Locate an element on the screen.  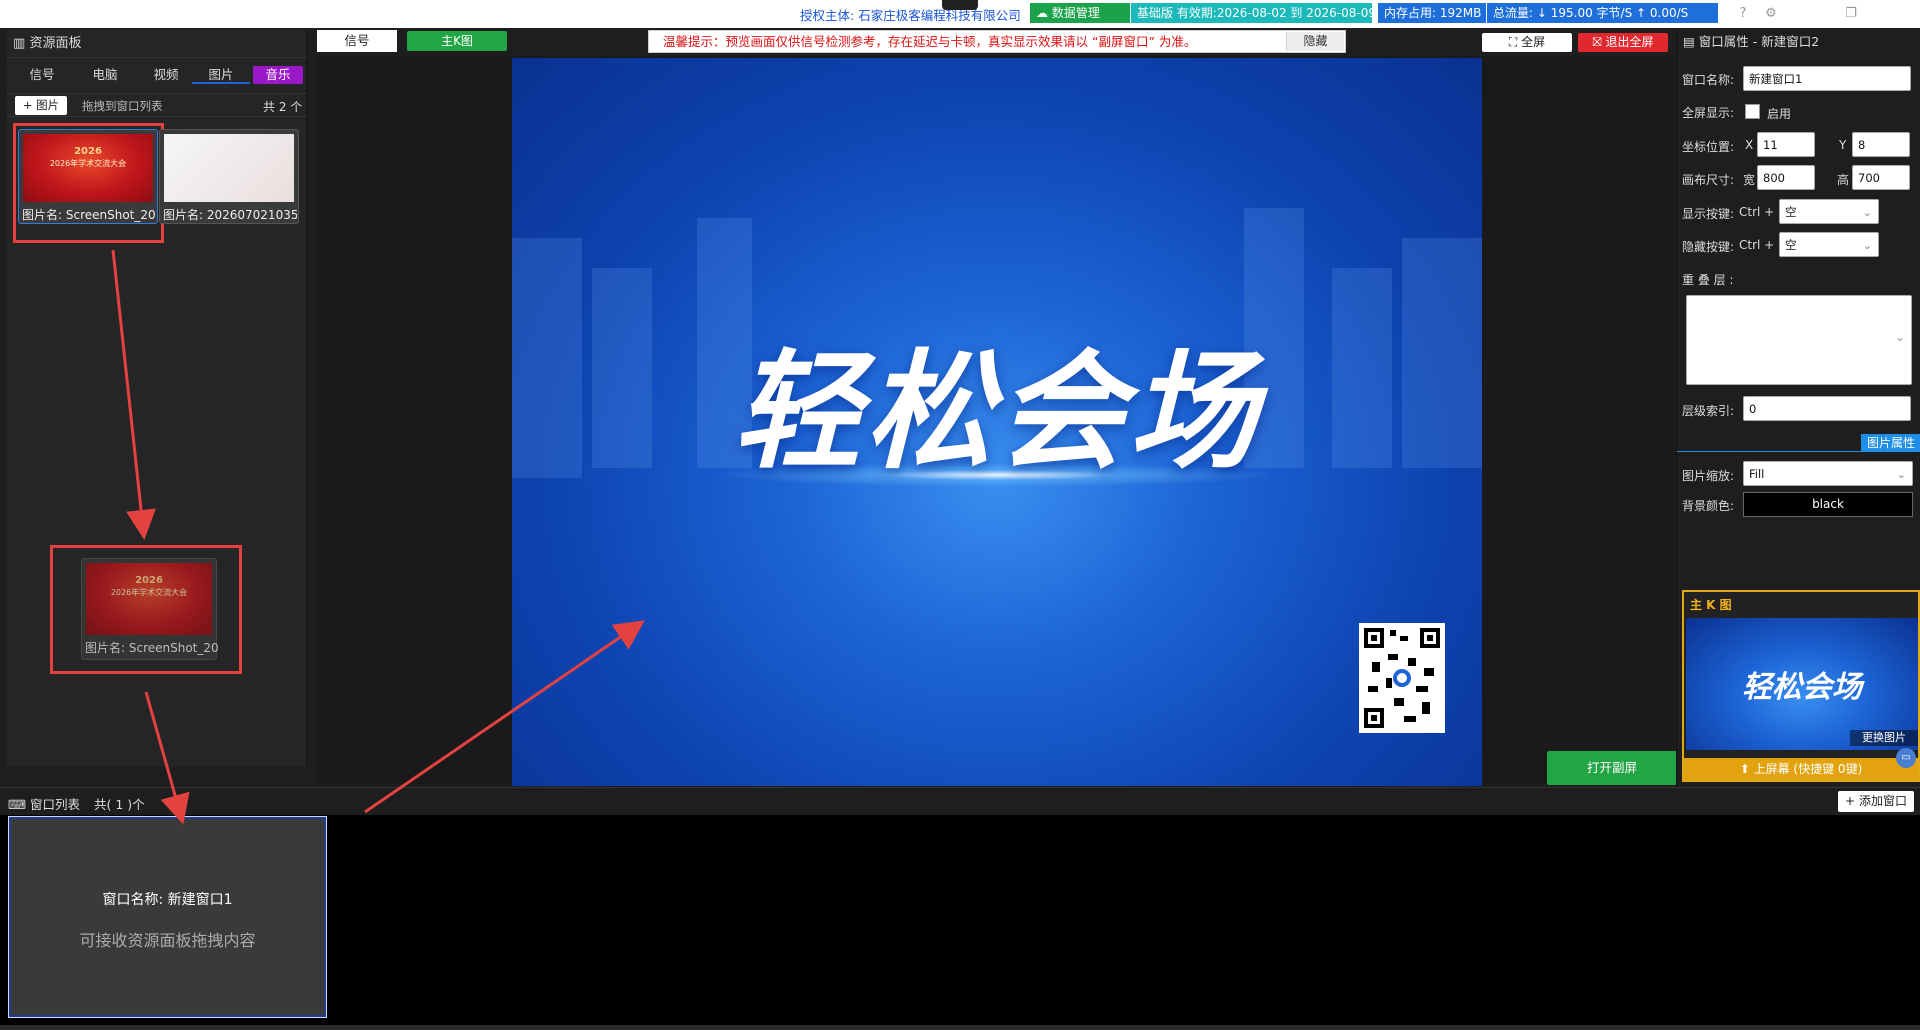
enable-label: 启用 is located at coordinates (1779, 114).